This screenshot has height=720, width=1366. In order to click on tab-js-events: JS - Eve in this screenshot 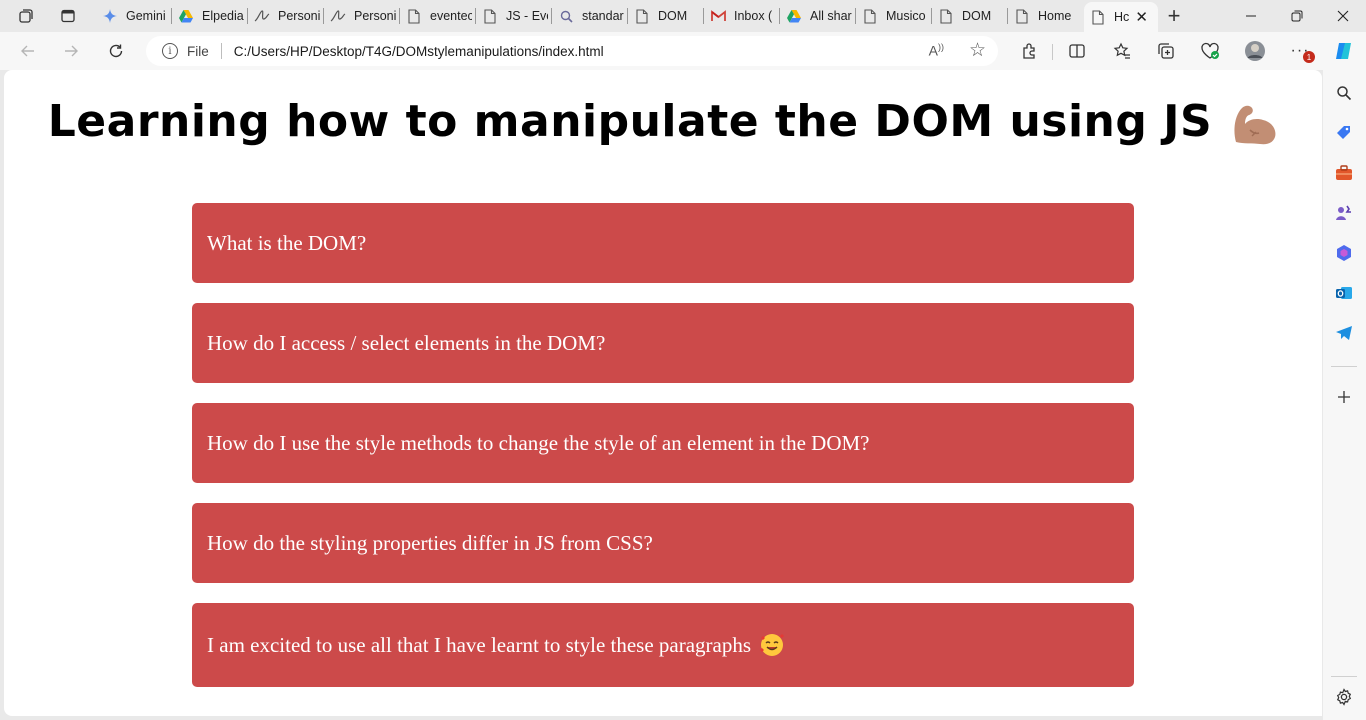, I will do `click(514, 16)`.